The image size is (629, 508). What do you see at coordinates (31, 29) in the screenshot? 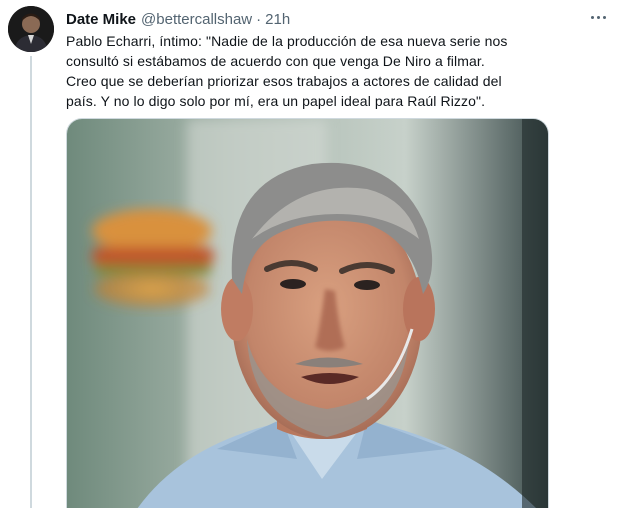
I see `author-avatar` at bounding box center [31, 29].